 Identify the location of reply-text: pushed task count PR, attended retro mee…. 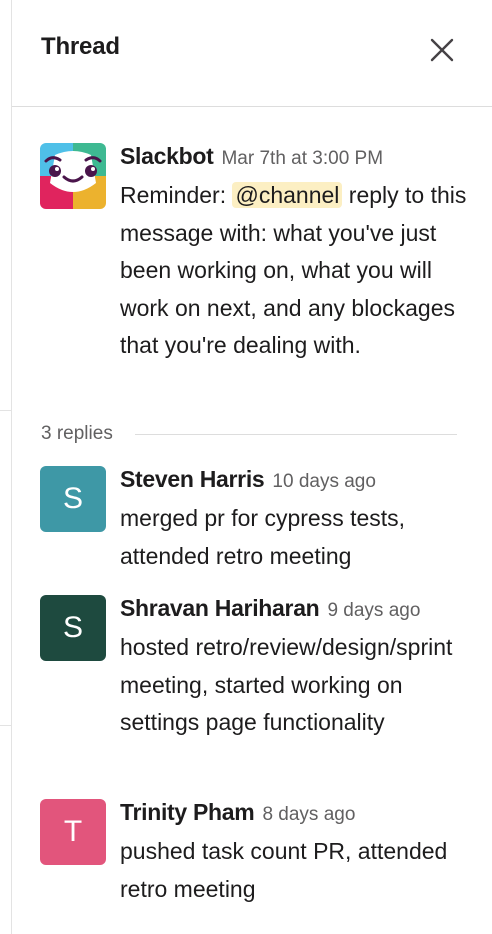
(284, 870).